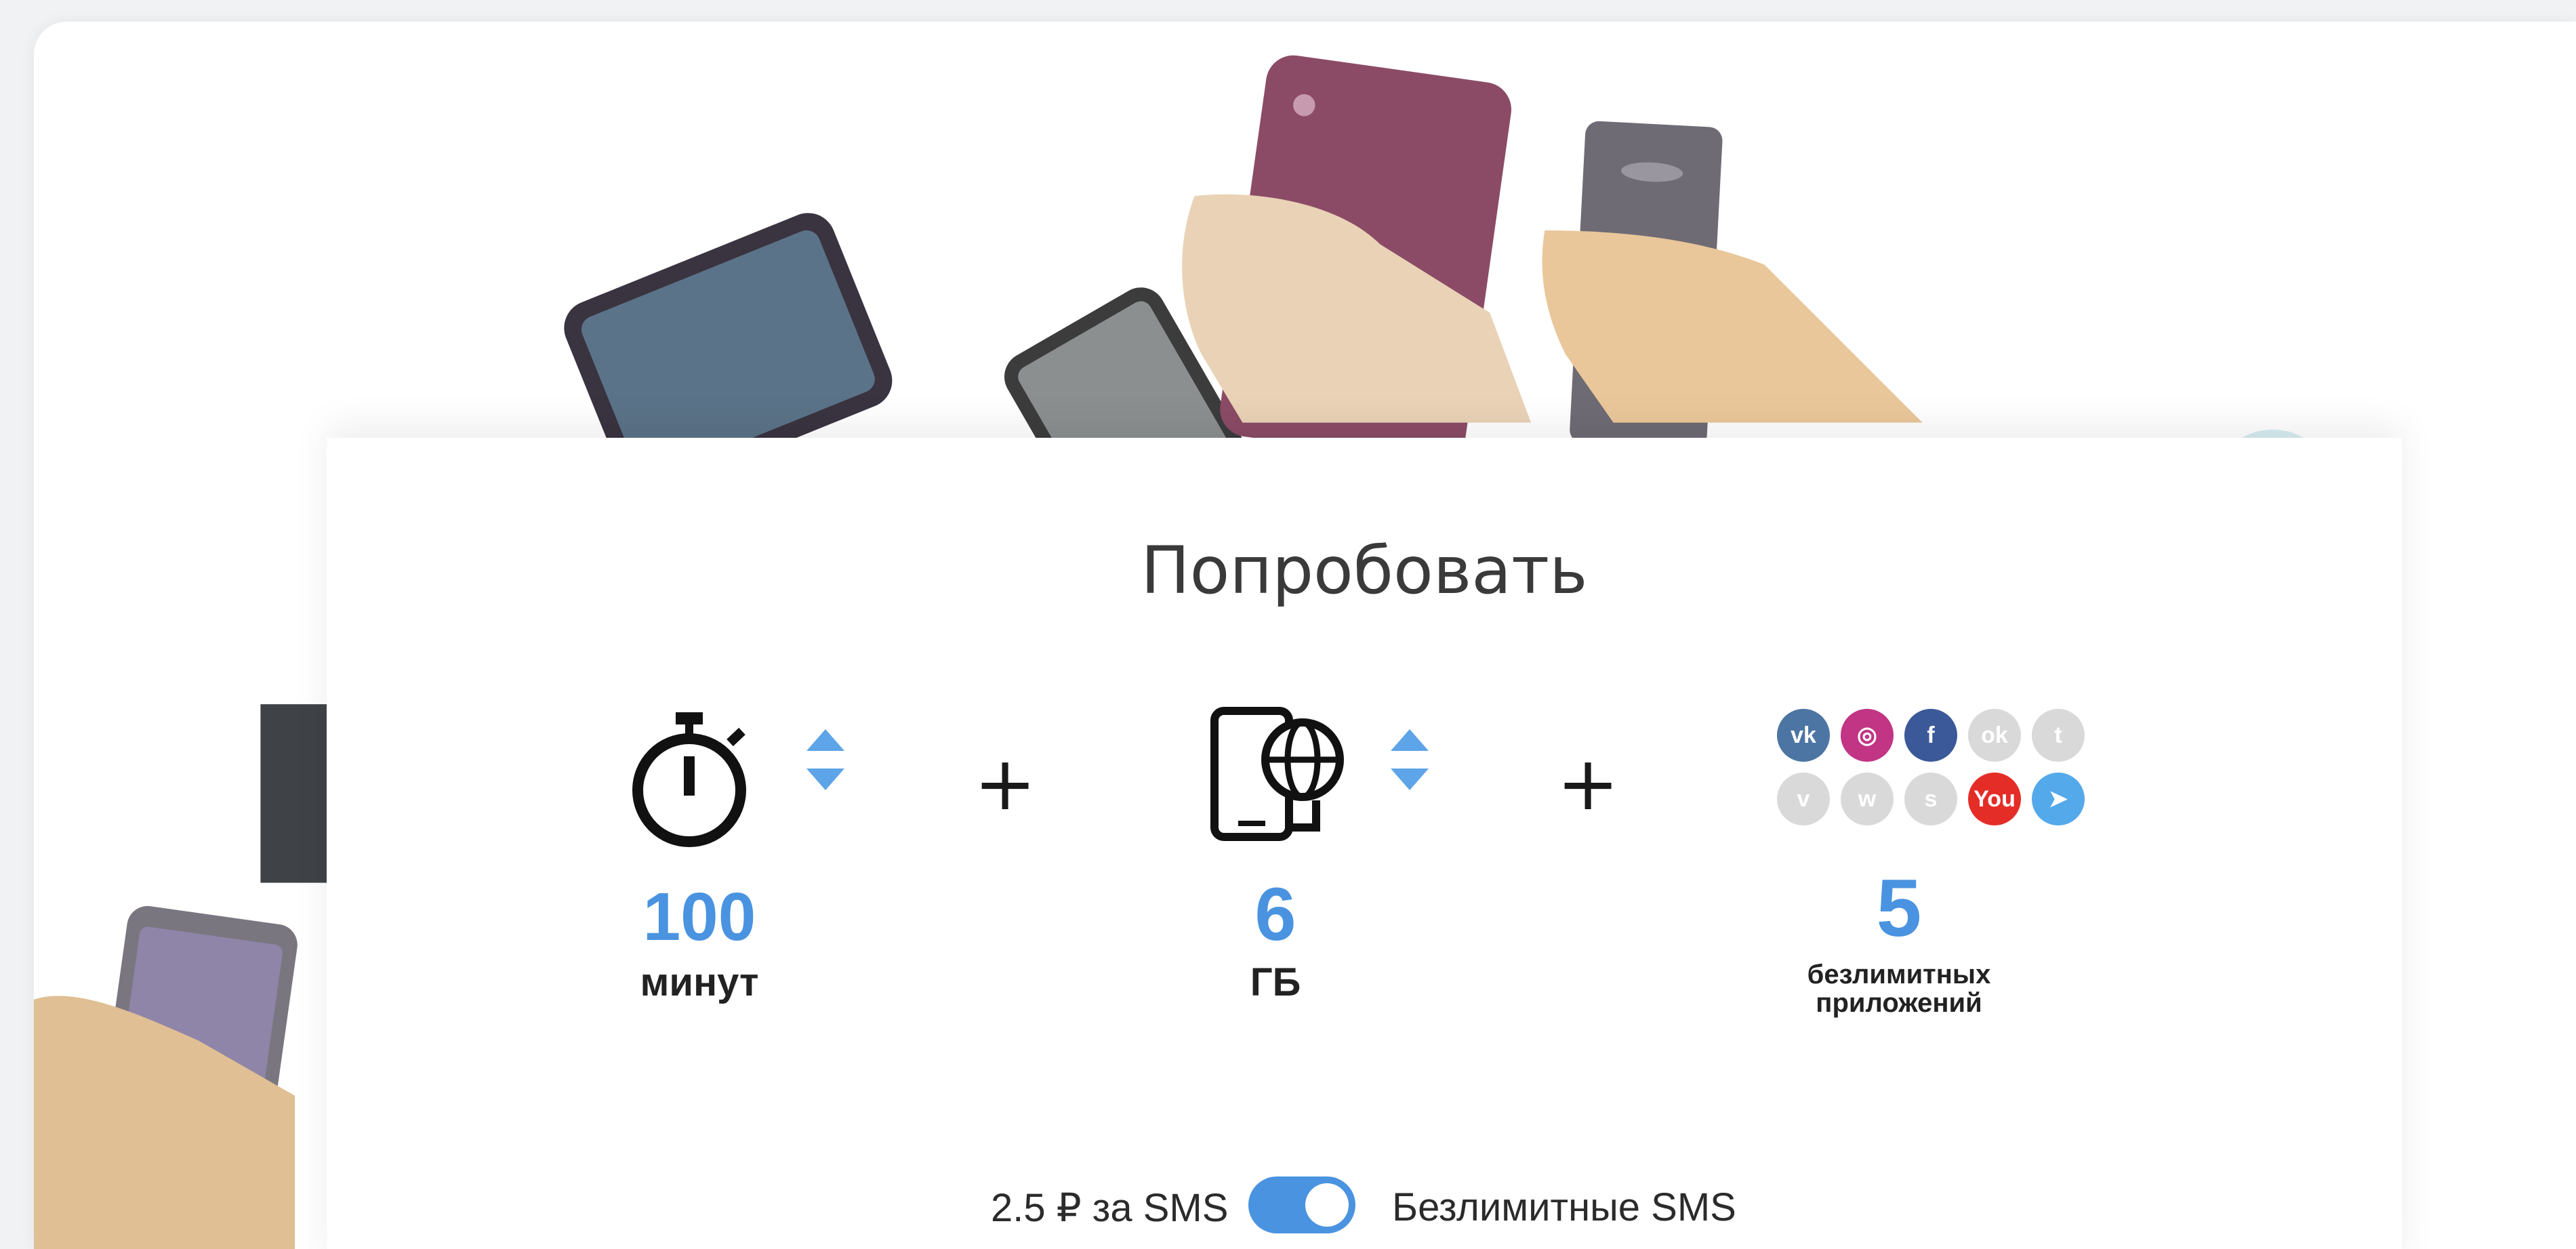  Describe the element at coordinates (699, 982) in the screenshot. I see `minutes-unit: минут` at that location.